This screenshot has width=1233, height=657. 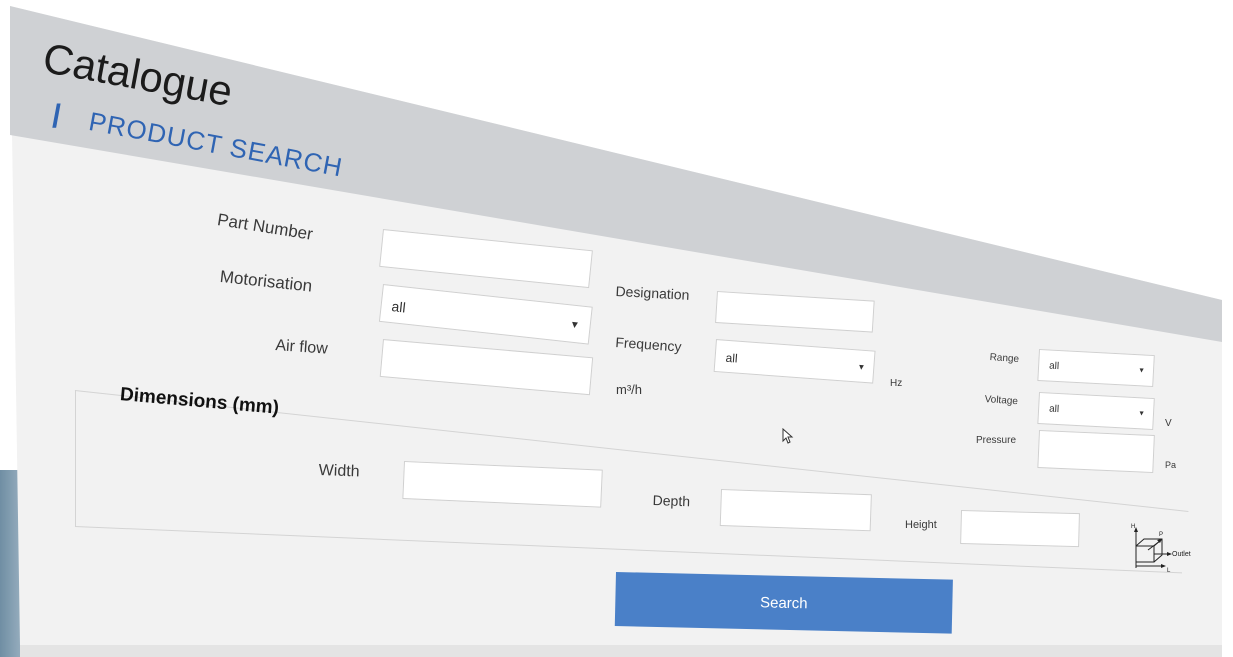 I want to click on range-select: all ▼, so click(x=1096, y=368).